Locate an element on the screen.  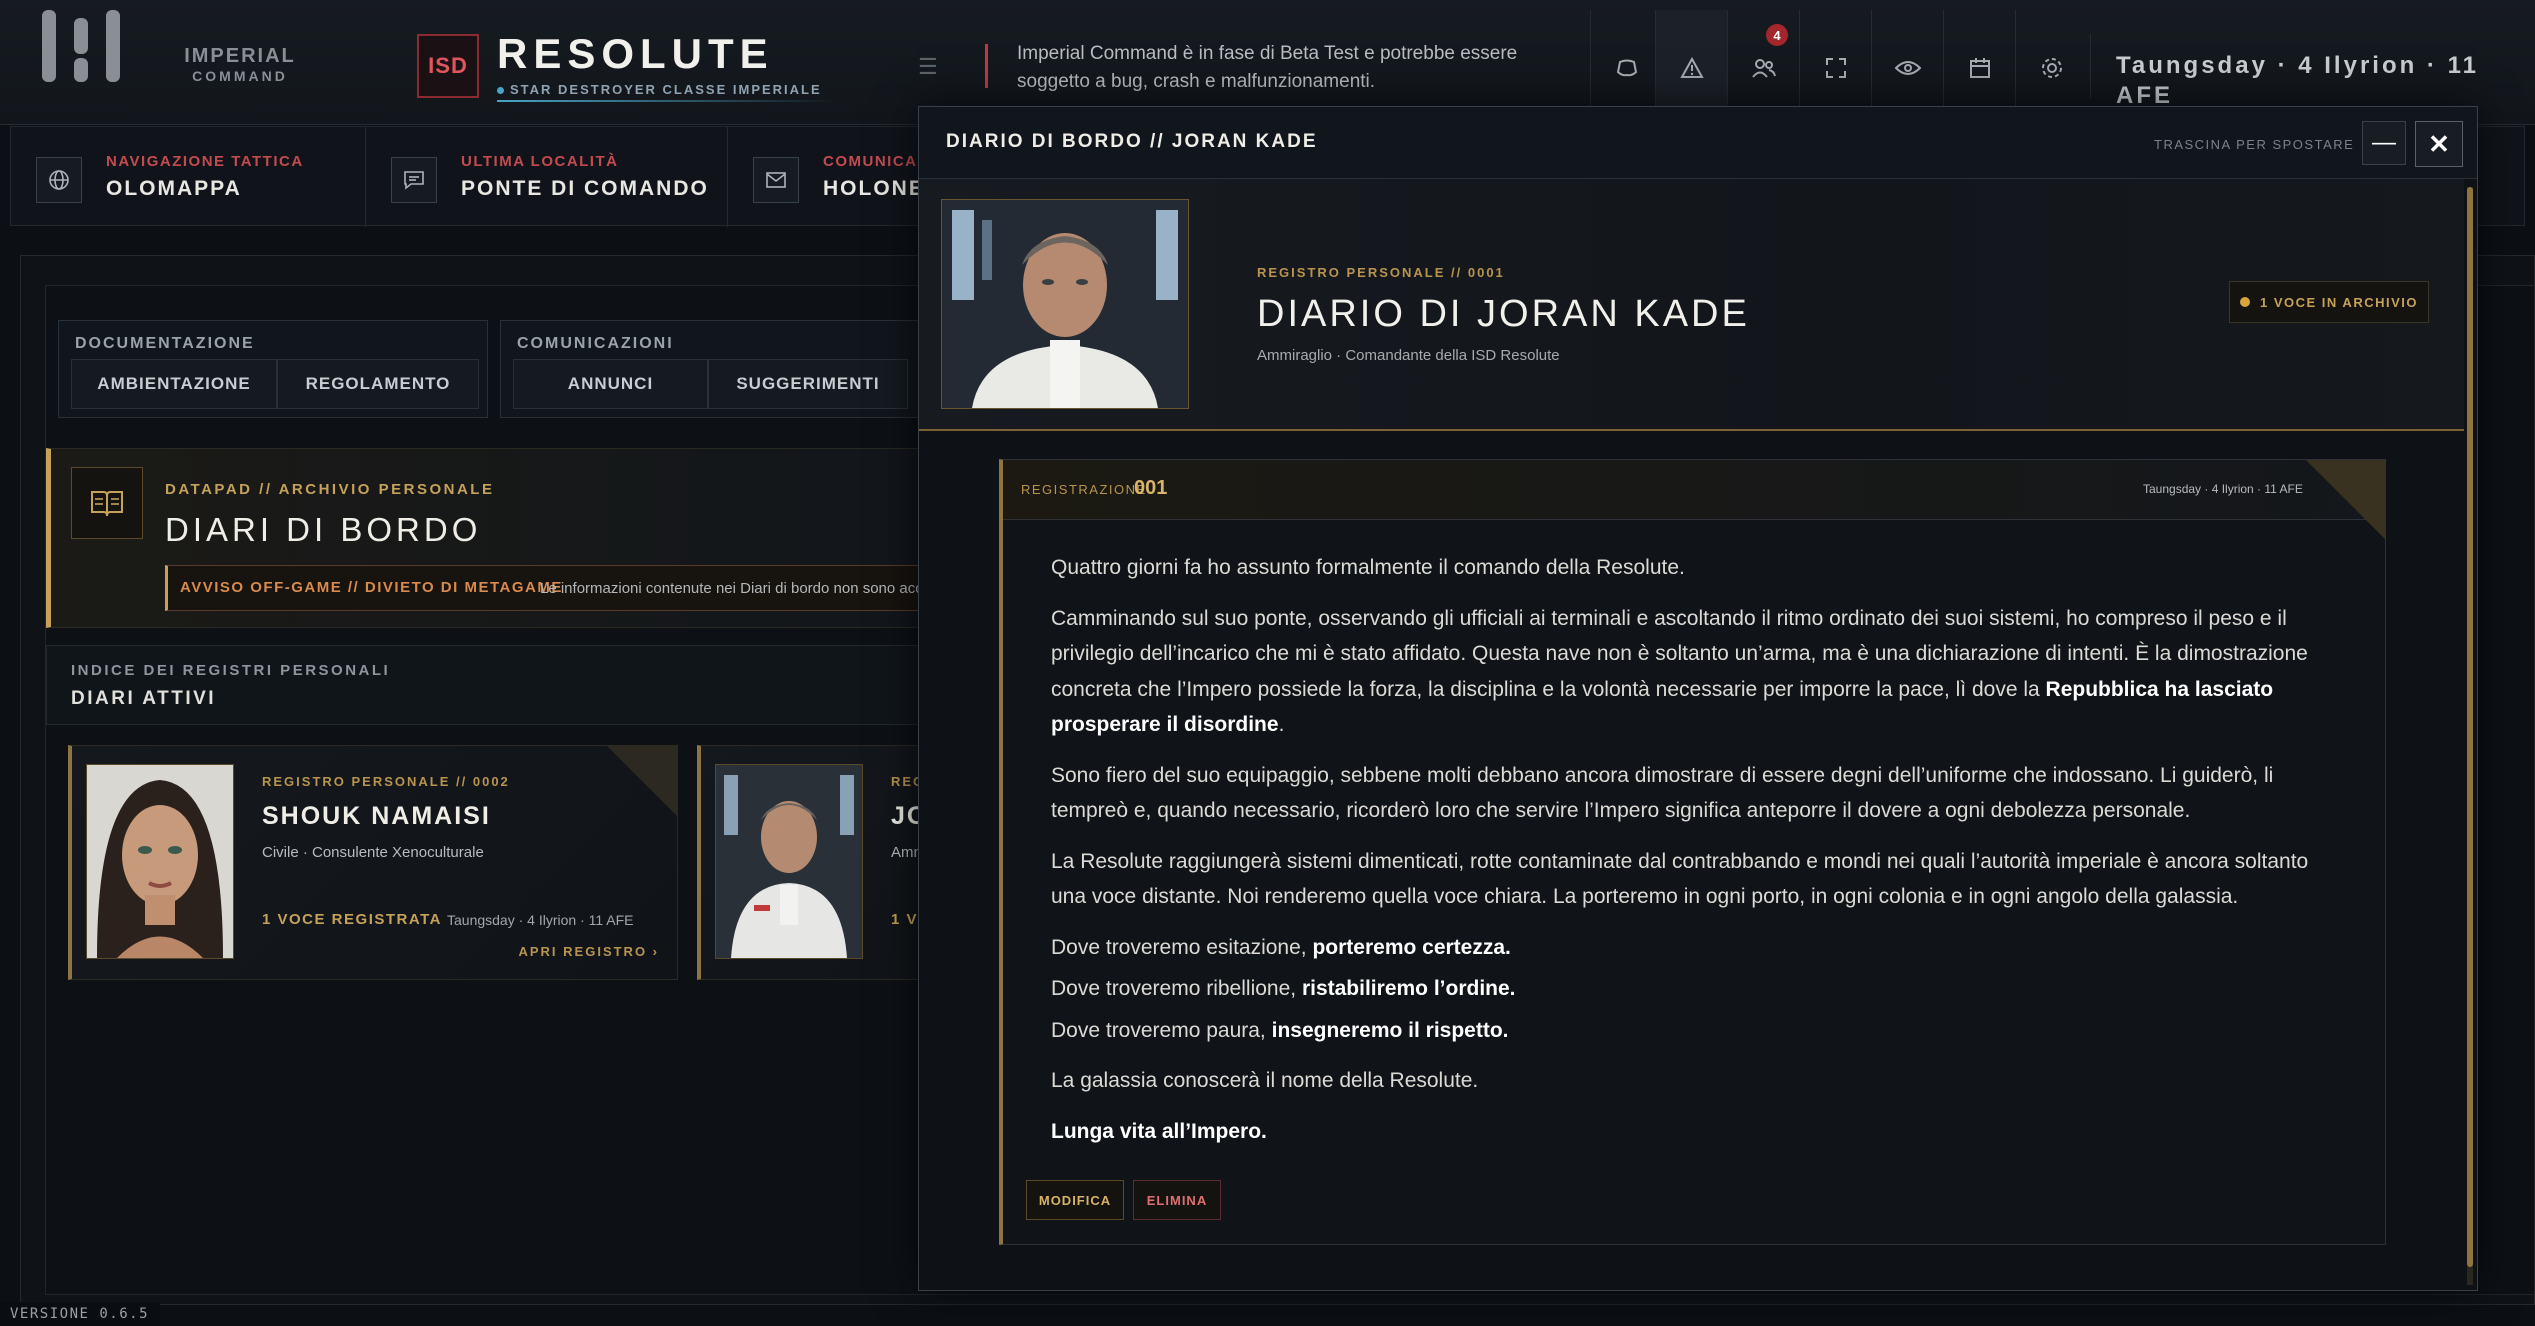
card-date: Taungsday · 4 Ilyrion · 11 AFE is located at coordinates (540, 920).